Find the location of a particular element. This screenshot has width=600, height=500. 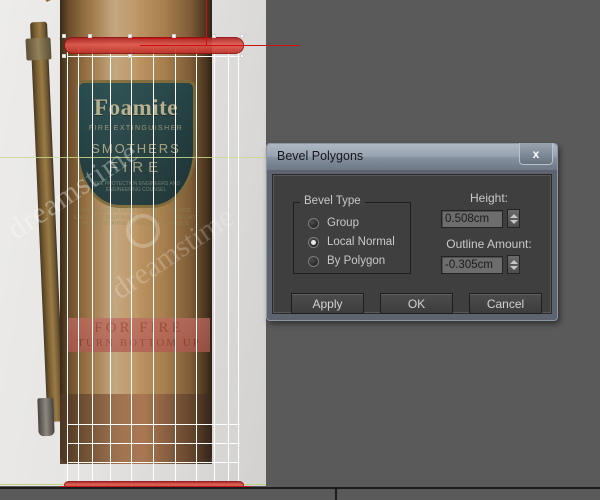

cancel-button: Cancel is located at coordinates (505, 303).